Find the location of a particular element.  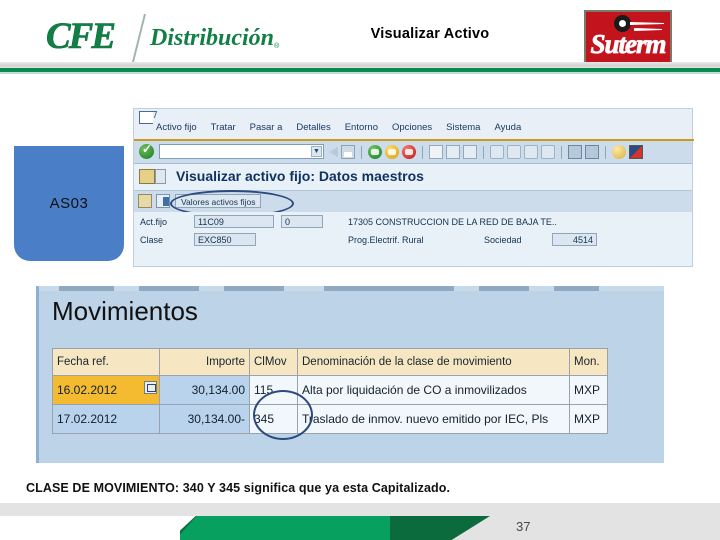

asset-field-label: Act.fijo is located at coordinates (154, 222).